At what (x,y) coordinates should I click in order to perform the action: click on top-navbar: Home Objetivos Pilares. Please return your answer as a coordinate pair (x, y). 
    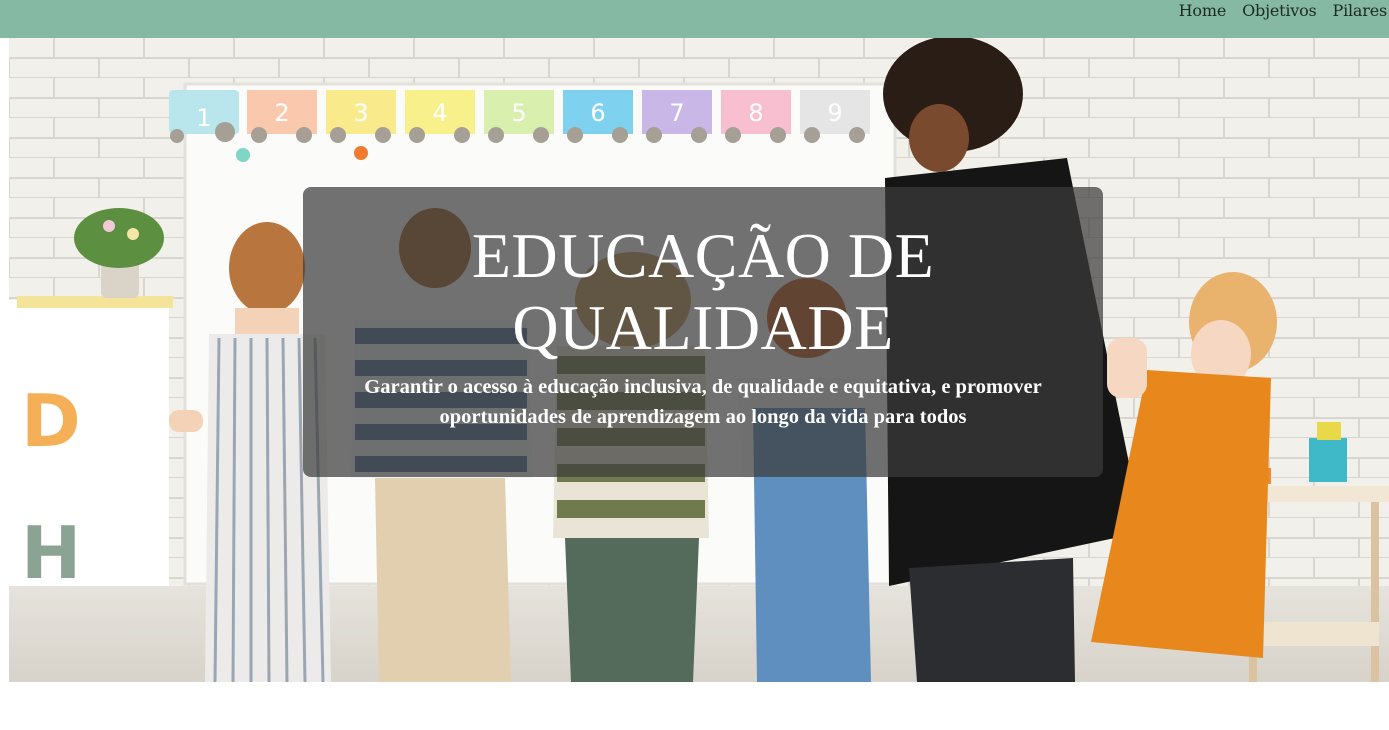
    Looking at the image, I should click on (694, 19).